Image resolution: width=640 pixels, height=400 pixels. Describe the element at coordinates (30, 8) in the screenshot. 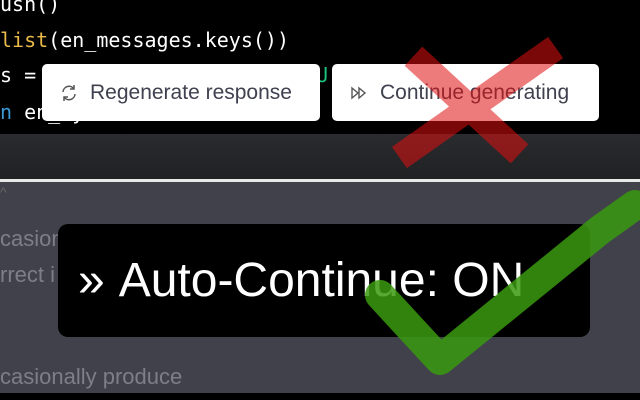

I see `code-line: ush()` at that location.